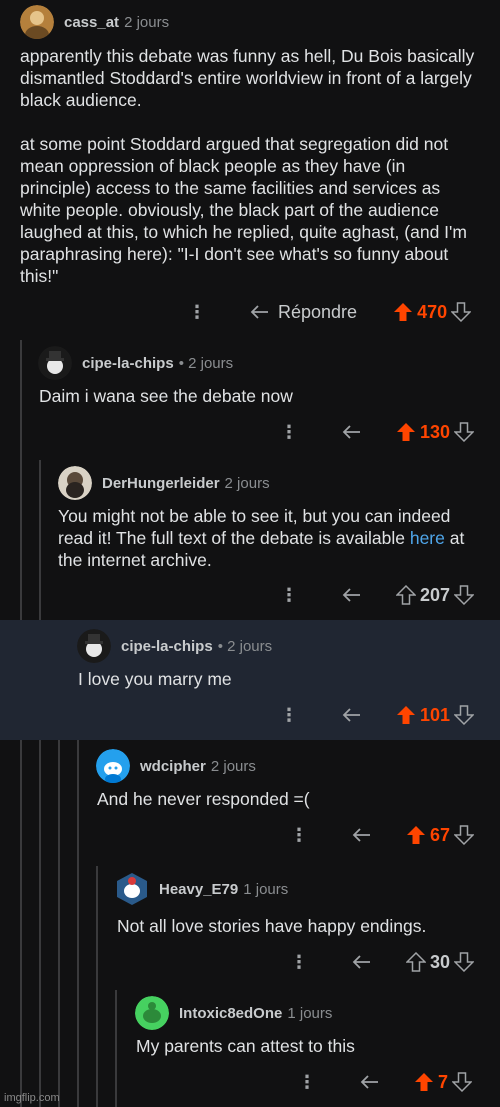 Image resolution: width=500 pixels, height=1107 pixels. I want to click on comment-actions: ⋮ 101, so click(377, 715).